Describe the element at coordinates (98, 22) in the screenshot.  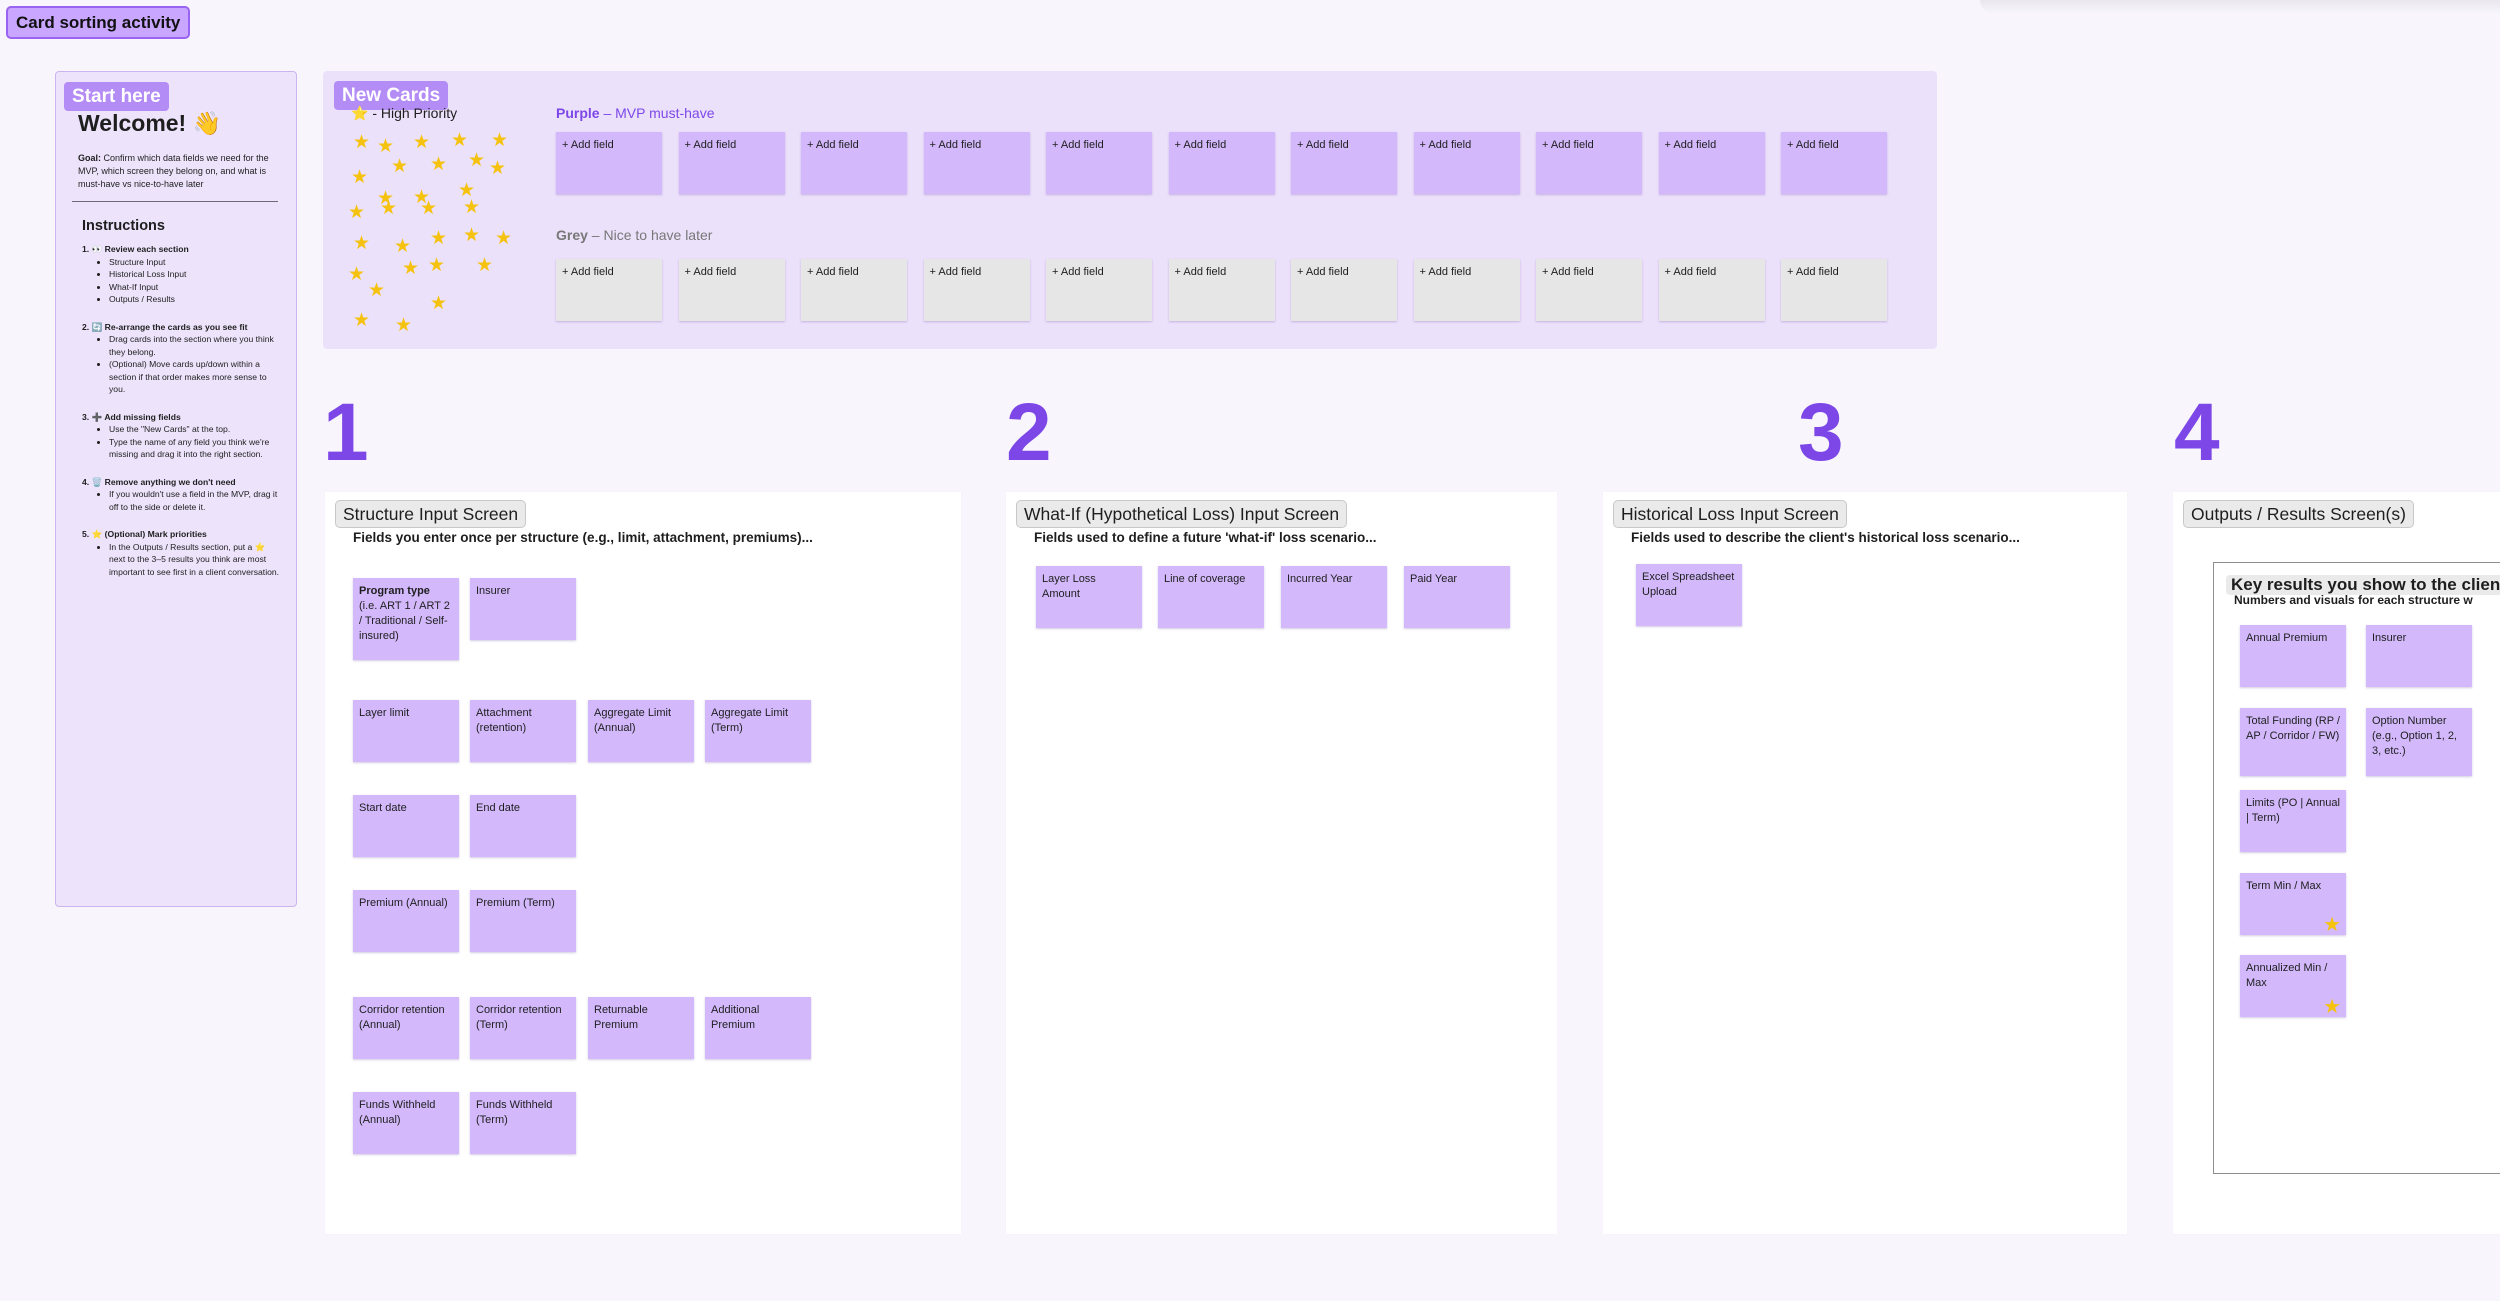
I see `board-title: Card sorting activity` at that location.